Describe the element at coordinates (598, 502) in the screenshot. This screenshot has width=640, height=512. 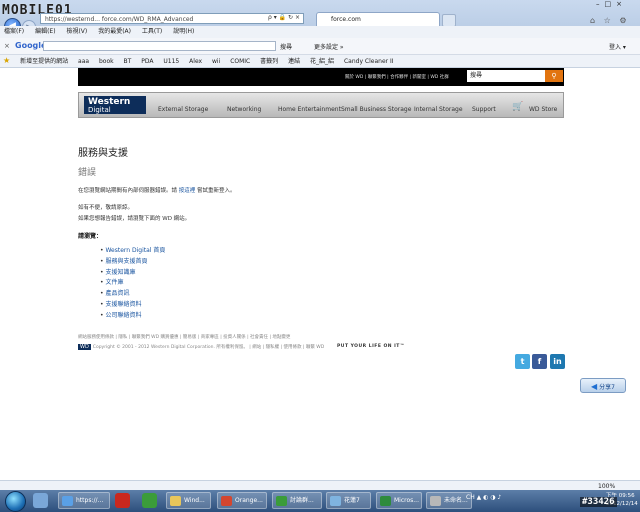
I see `post-id-watermark: #33426` at that location.